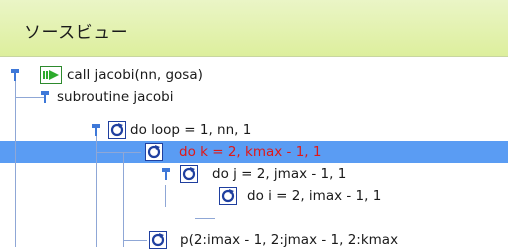 The height and width of the screenshot is (251, 508). I want to click on tree-node-call-jacobi: call jacobi(nn, gosa), so click(254, 75).